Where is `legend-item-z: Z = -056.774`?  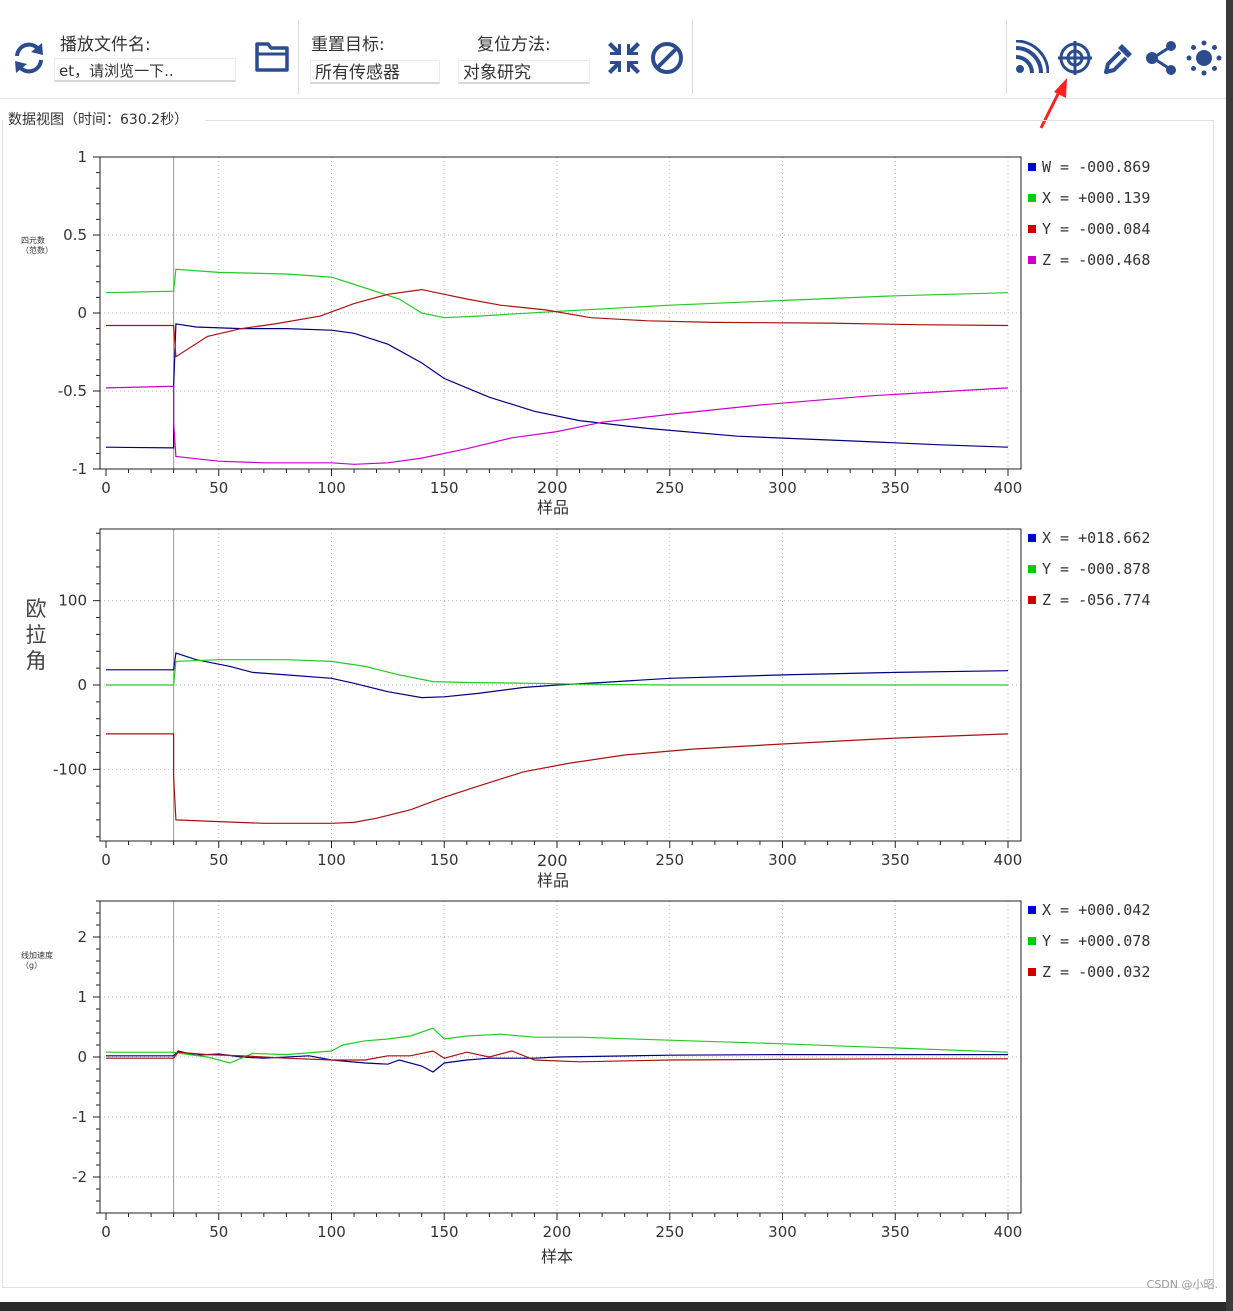 legend-item-z: Z = -056.774 is located at coordinates (1089, 606).